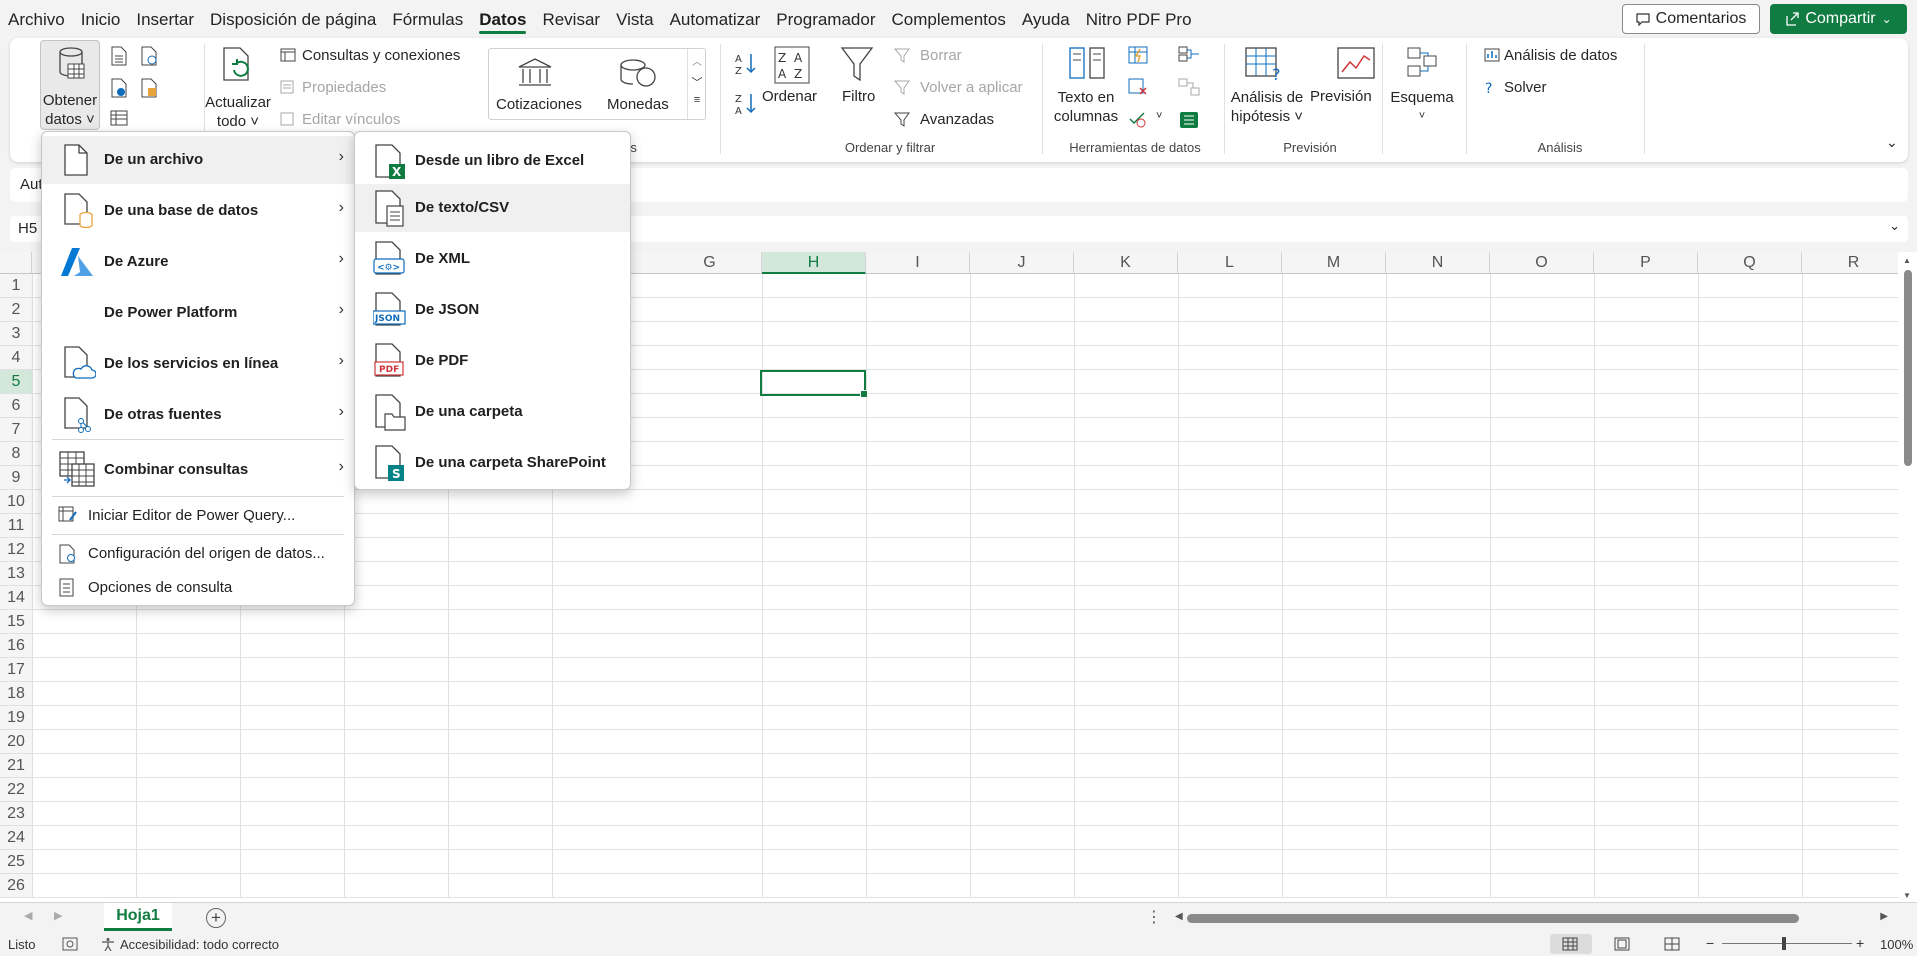 The width and height of the screenshot is (1917, 956). What do you see at coordinates (16, 886) in the screenshot?
I see `row-header-26: 26` at bounding box center [16, 886].